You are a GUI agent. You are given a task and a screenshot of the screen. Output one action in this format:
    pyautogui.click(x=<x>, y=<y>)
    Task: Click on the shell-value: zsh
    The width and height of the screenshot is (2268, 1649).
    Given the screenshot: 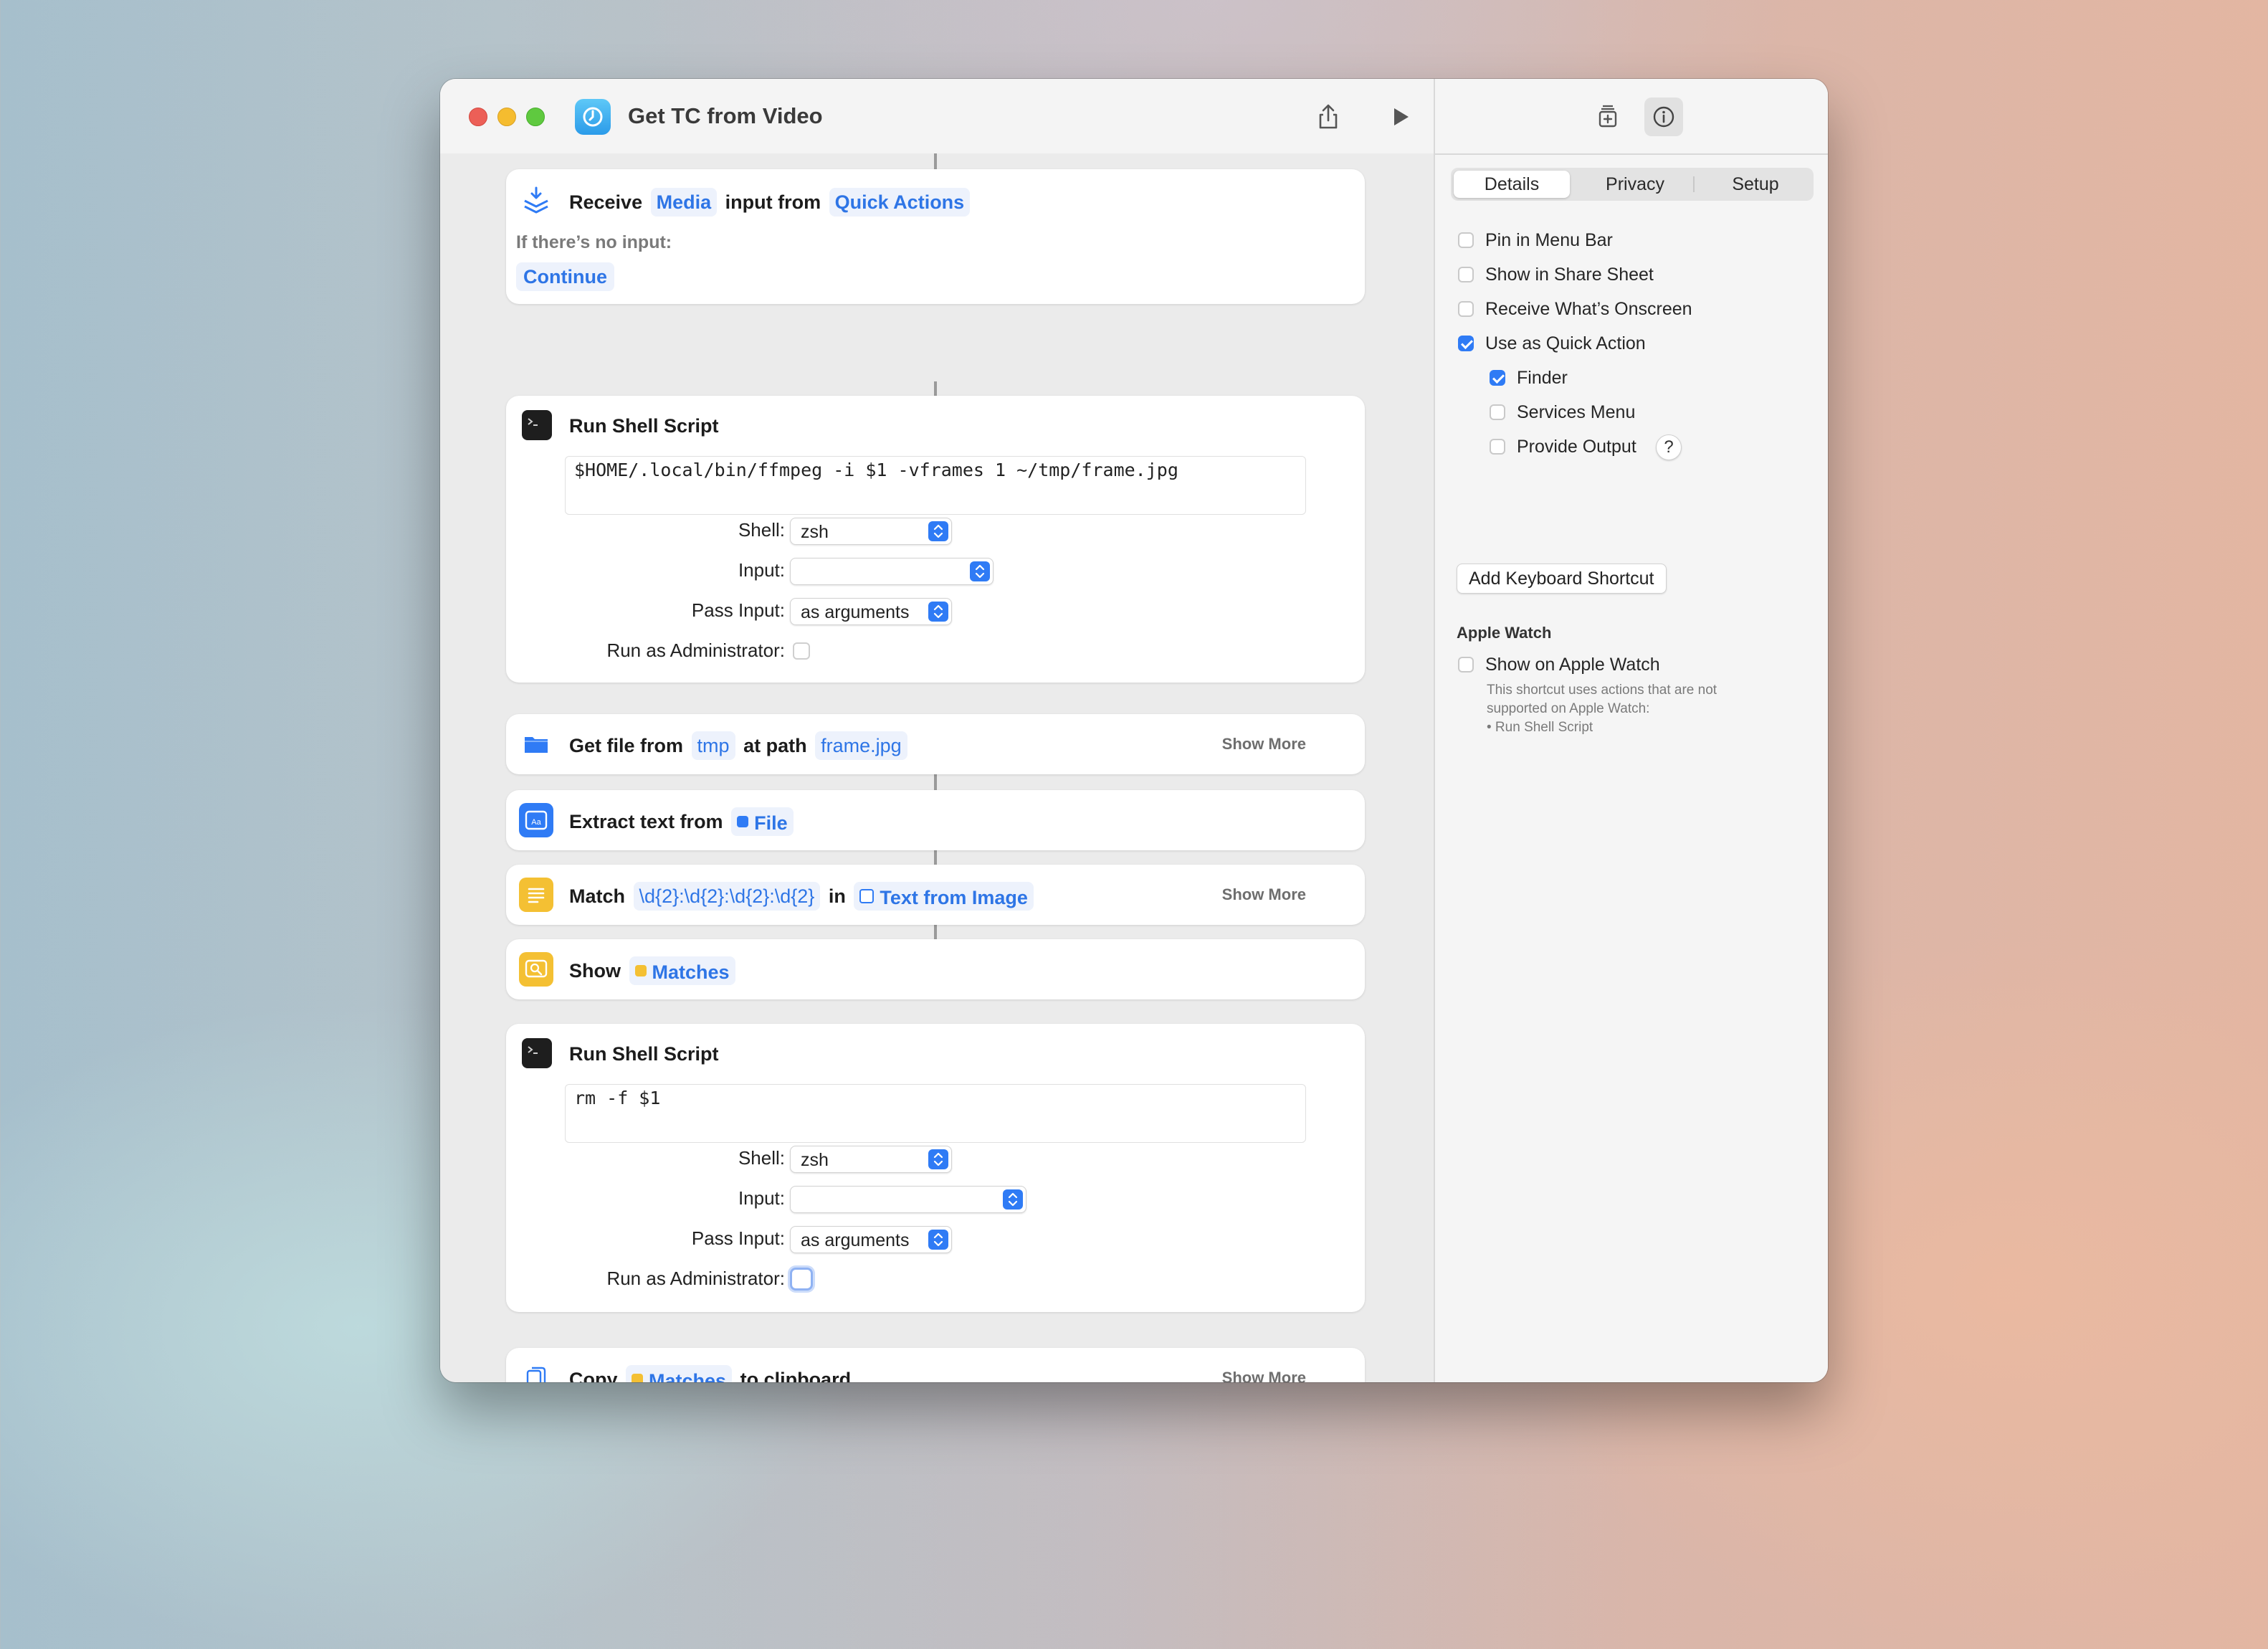 What is the action you would take?
    pyautogui.click(x=815, y=532)
    